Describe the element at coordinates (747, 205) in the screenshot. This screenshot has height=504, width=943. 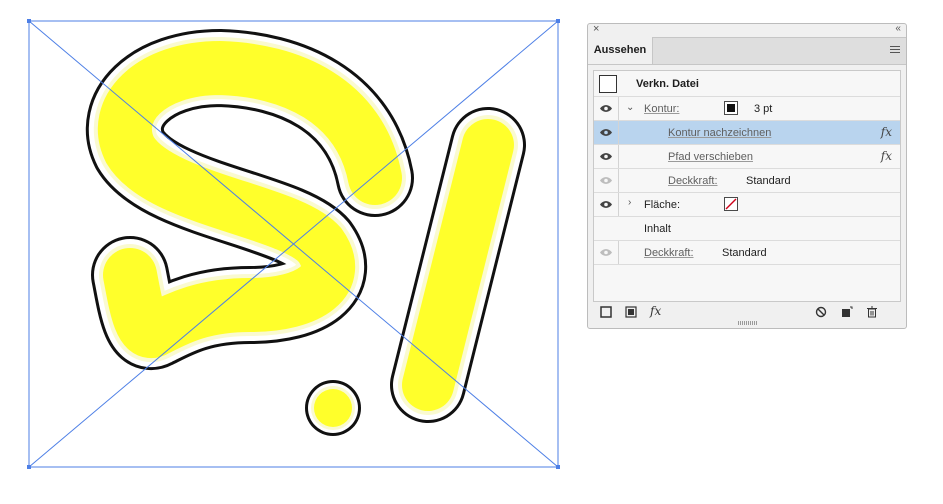
I see `fill-row: › Fläche:` at that location.